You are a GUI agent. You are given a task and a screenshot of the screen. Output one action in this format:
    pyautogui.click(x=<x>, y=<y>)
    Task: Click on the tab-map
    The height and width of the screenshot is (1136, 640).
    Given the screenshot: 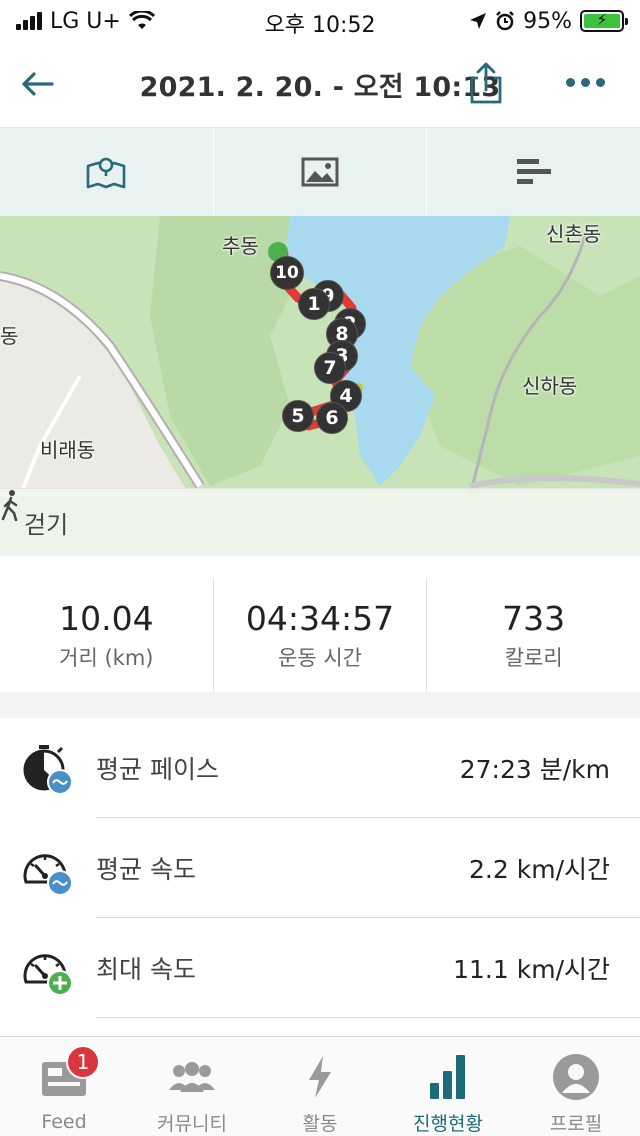 What is the action you would take?
    pyautogui.click(x=107, y=172)
    